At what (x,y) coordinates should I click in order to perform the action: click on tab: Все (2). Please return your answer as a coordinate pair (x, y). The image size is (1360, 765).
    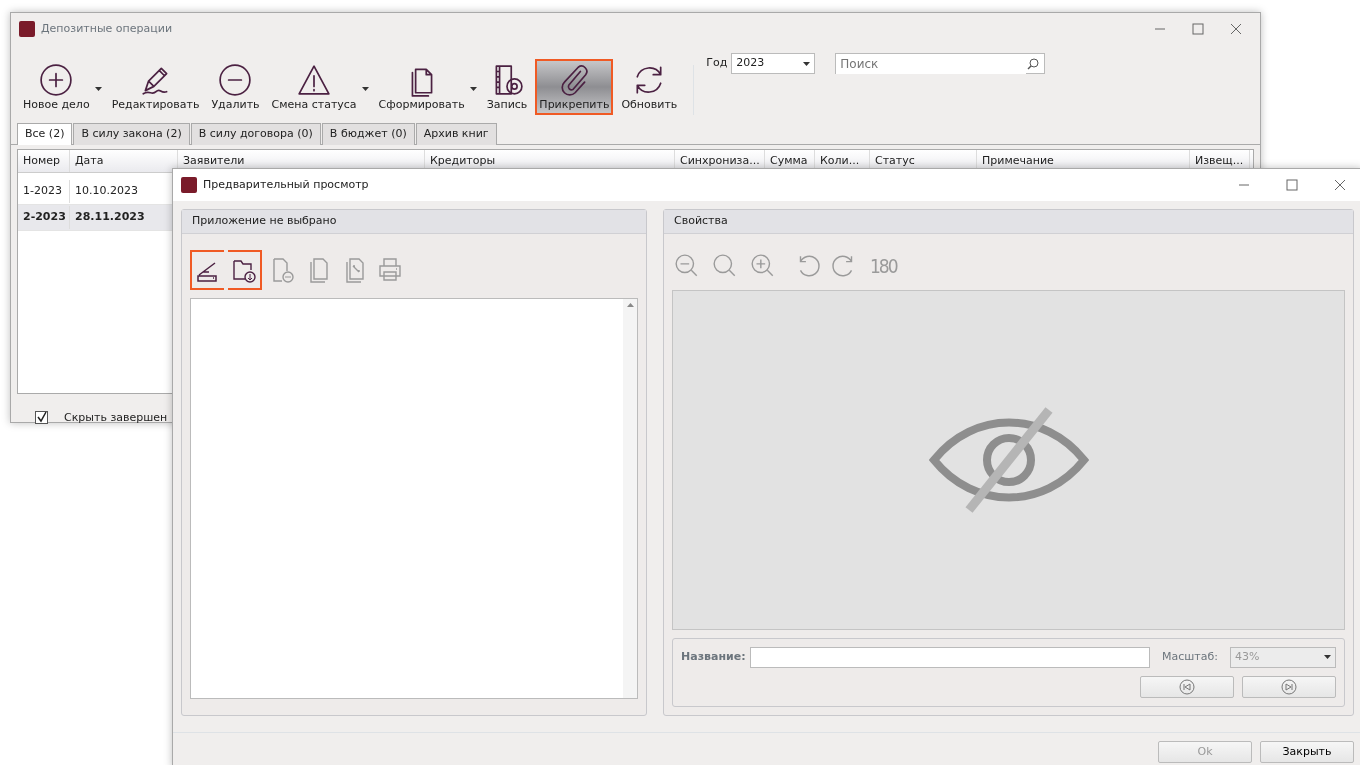
    Looking at the image, I should click on (45, 134).